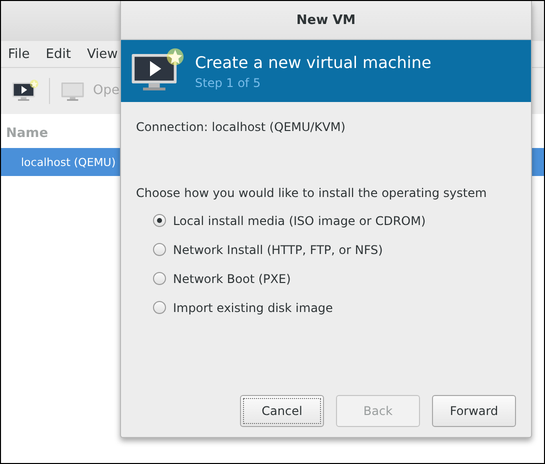 Image resolution: width=545 pixels, height=464 pixels. I want to click on new-vm-icon, so click(25, 91).